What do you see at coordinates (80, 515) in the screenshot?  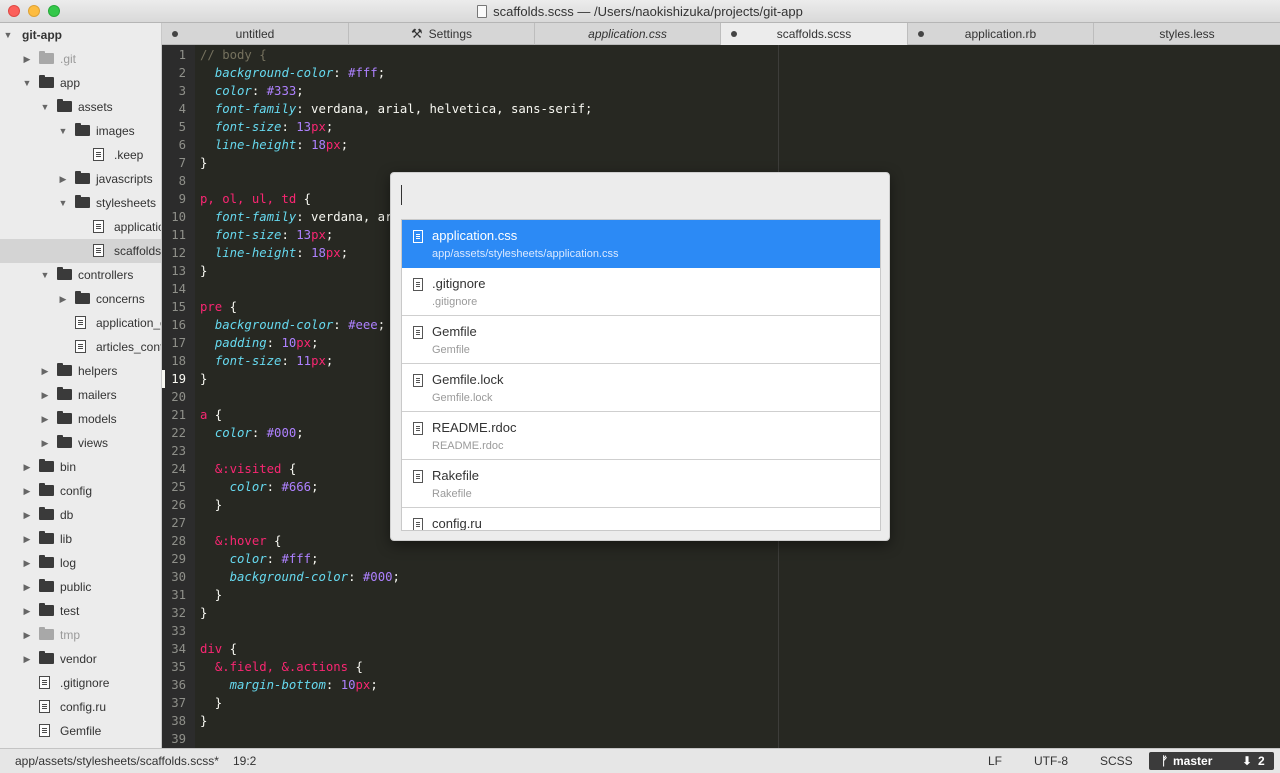 I see `tree-folder: ▶ db` at bounding box center [80, 515].